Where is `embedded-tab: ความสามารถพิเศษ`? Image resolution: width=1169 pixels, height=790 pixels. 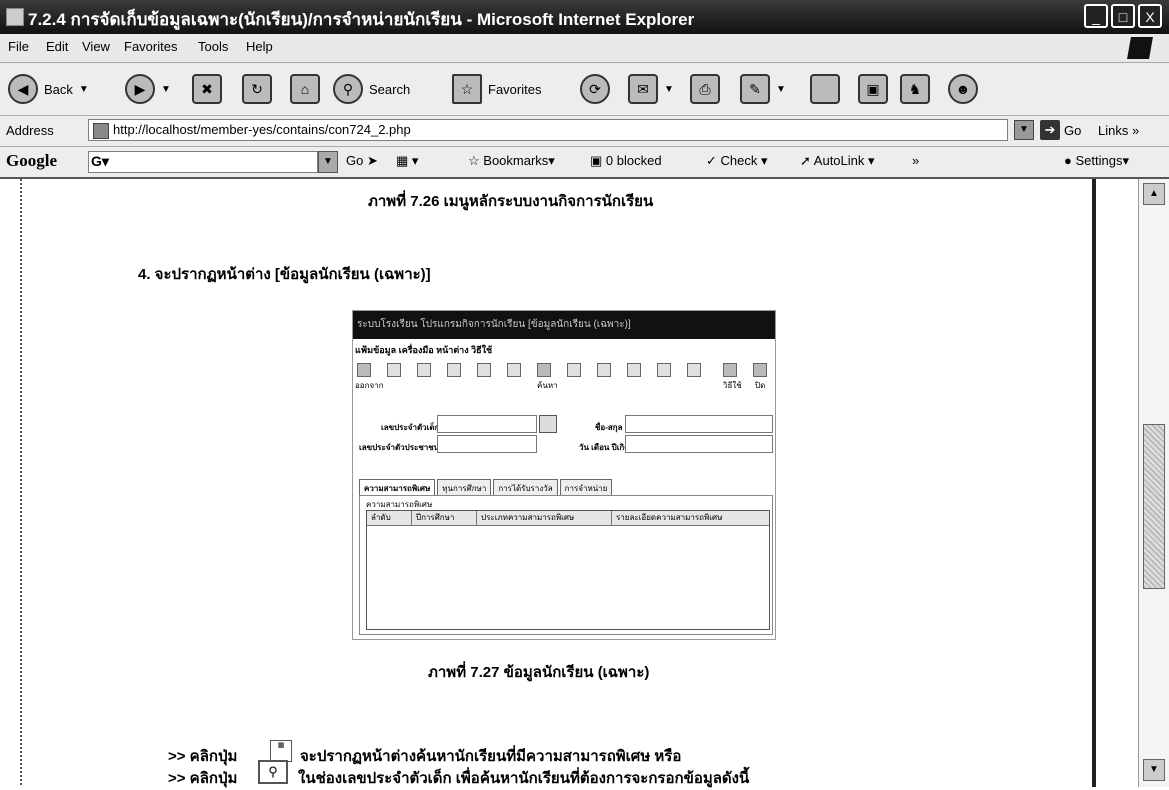 embedded-tab: ความสามารถพิเศษ is located at coordinates (397, 487).